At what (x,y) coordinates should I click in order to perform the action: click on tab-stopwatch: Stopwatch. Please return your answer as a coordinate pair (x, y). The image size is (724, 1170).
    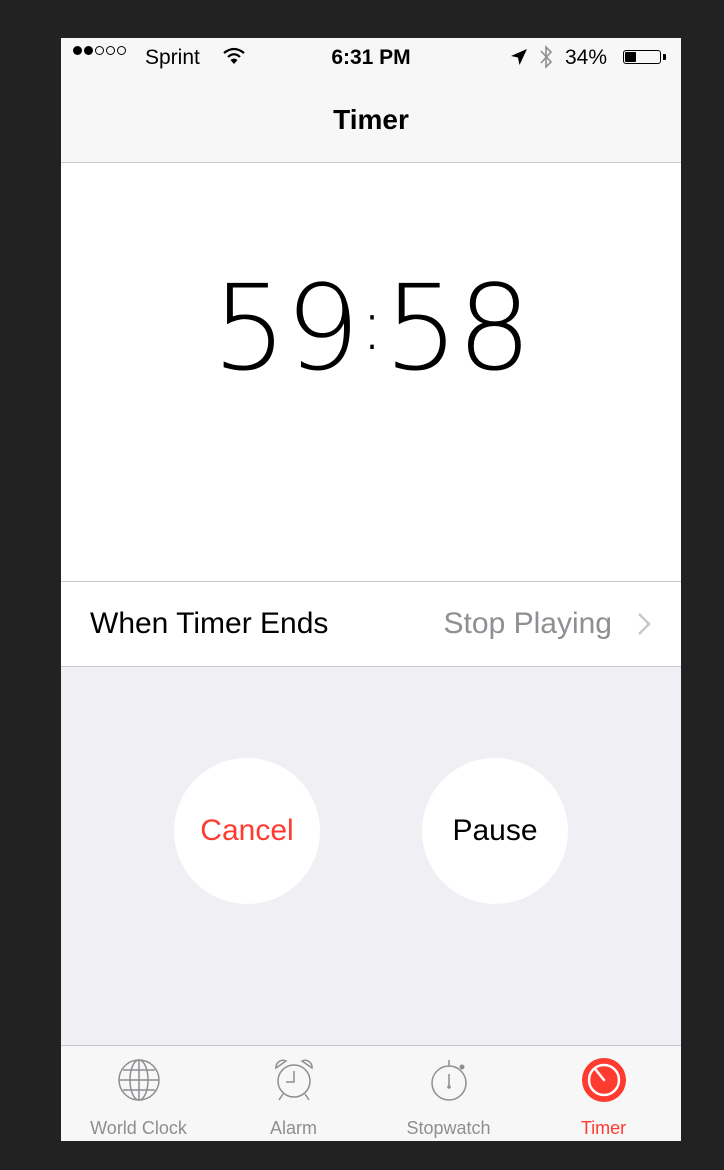
    Looking at the image, I should click on (448, 1093).